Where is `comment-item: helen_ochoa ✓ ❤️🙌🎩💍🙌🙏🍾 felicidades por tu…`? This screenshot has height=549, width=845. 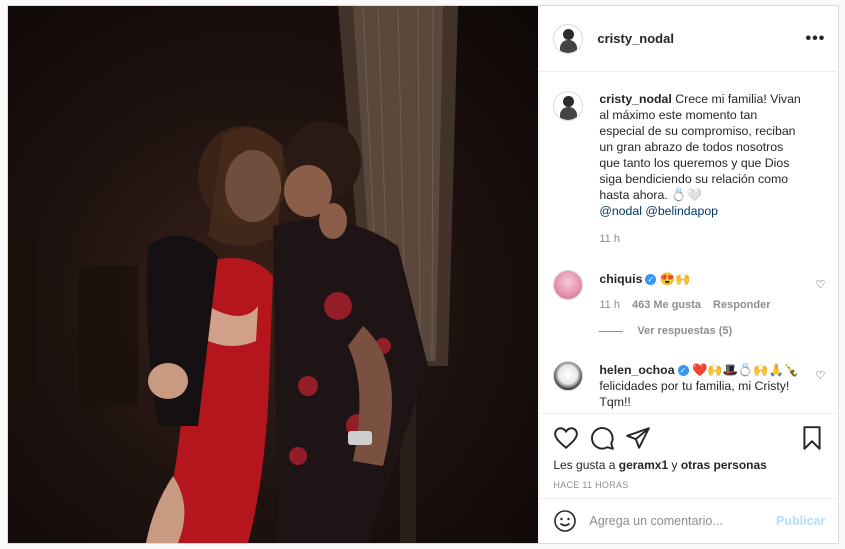 comment-item: helen_ochoa ✓ ❤️🙌🎩💍🙌🙏🍾 felicidades por tu… is located at coordinates (689, 385).